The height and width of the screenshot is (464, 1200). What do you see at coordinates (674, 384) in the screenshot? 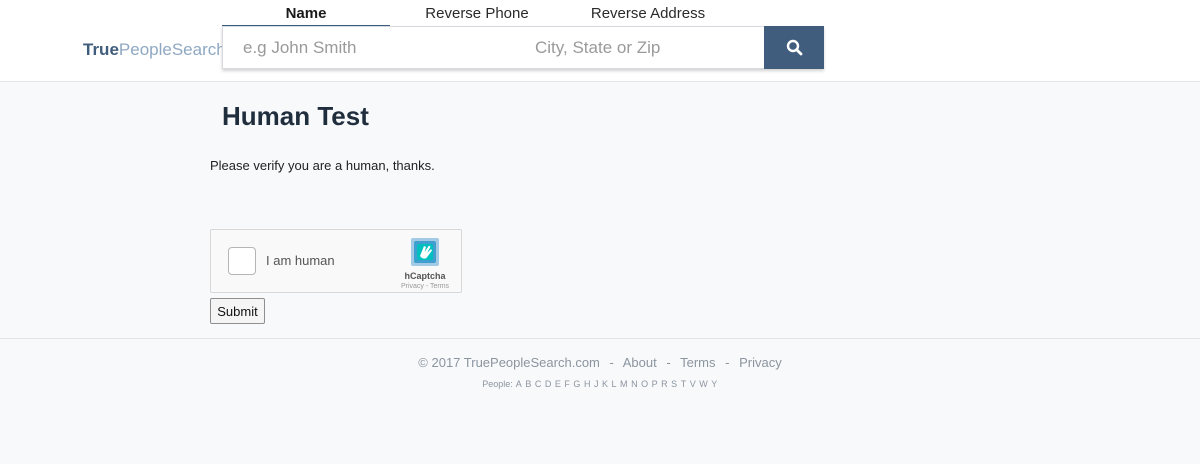
I see `people-letter-link: S` at bounding box center [674, 384].